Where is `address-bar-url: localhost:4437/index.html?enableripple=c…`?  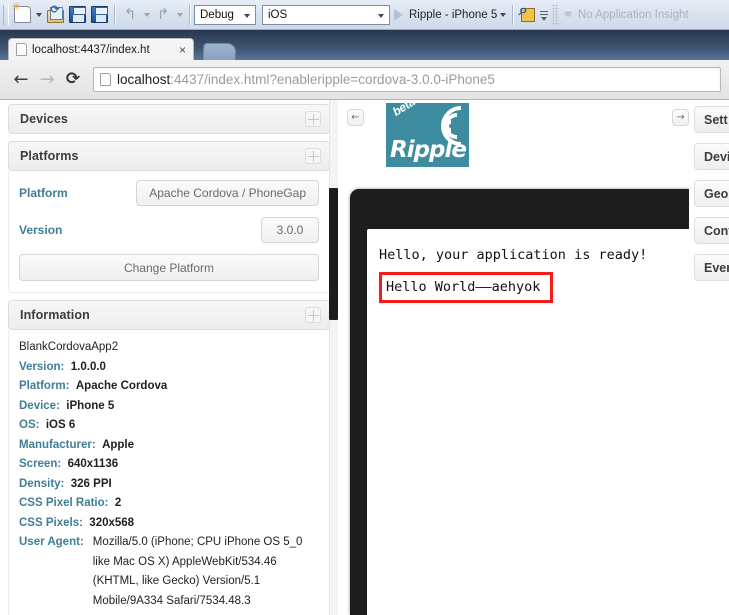
address-bar-url: localhost:4437/index.html?enableripple=c… is located at coordinates (306, 79).